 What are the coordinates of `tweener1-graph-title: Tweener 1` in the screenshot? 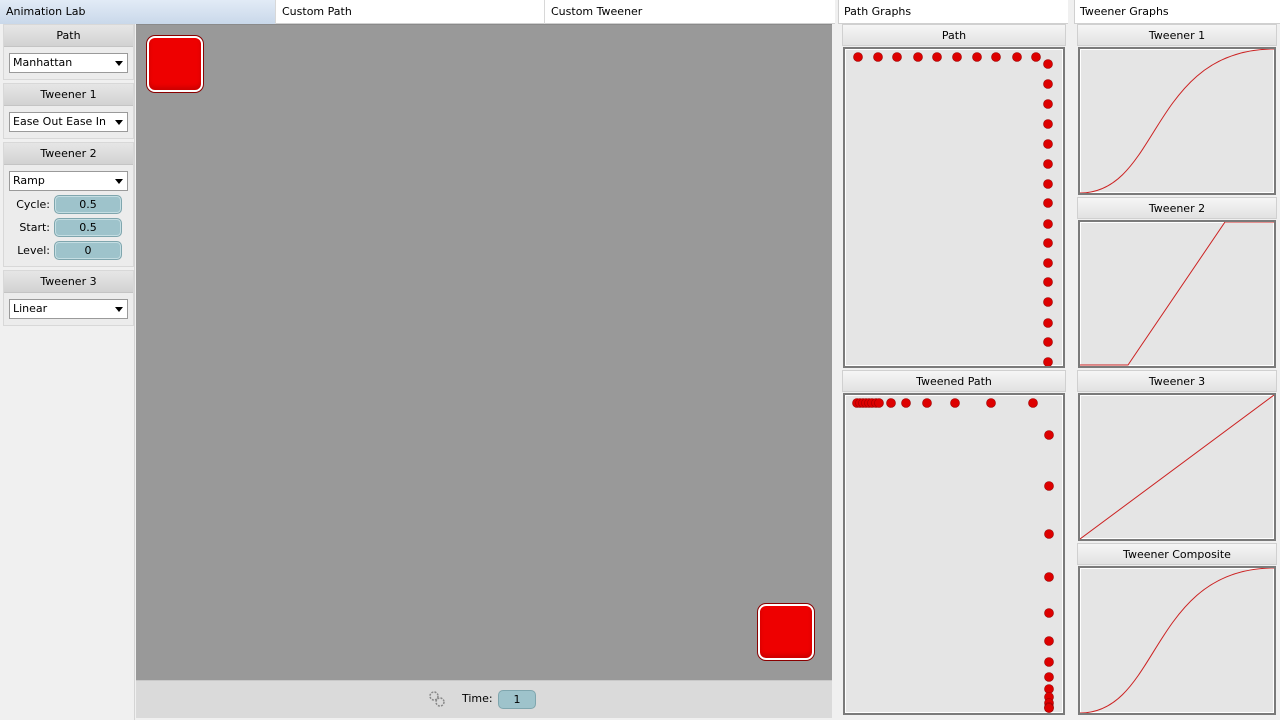 It's located at (1177, 35).